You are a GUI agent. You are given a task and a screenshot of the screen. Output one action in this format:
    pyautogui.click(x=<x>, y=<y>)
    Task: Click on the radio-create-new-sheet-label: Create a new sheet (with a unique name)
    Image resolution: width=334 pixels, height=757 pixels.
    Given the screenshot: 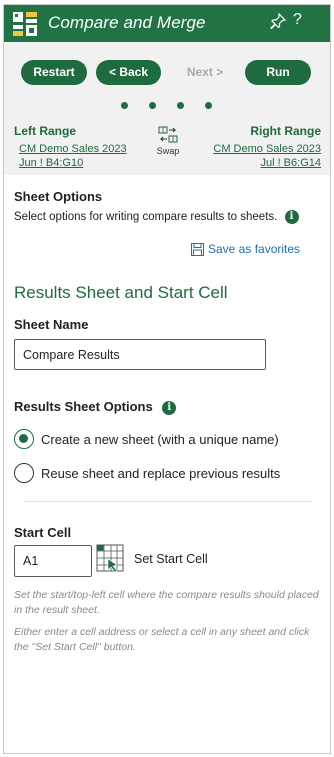 What is the action you would take?
    pyautogui.click(x=160, y=439)
    